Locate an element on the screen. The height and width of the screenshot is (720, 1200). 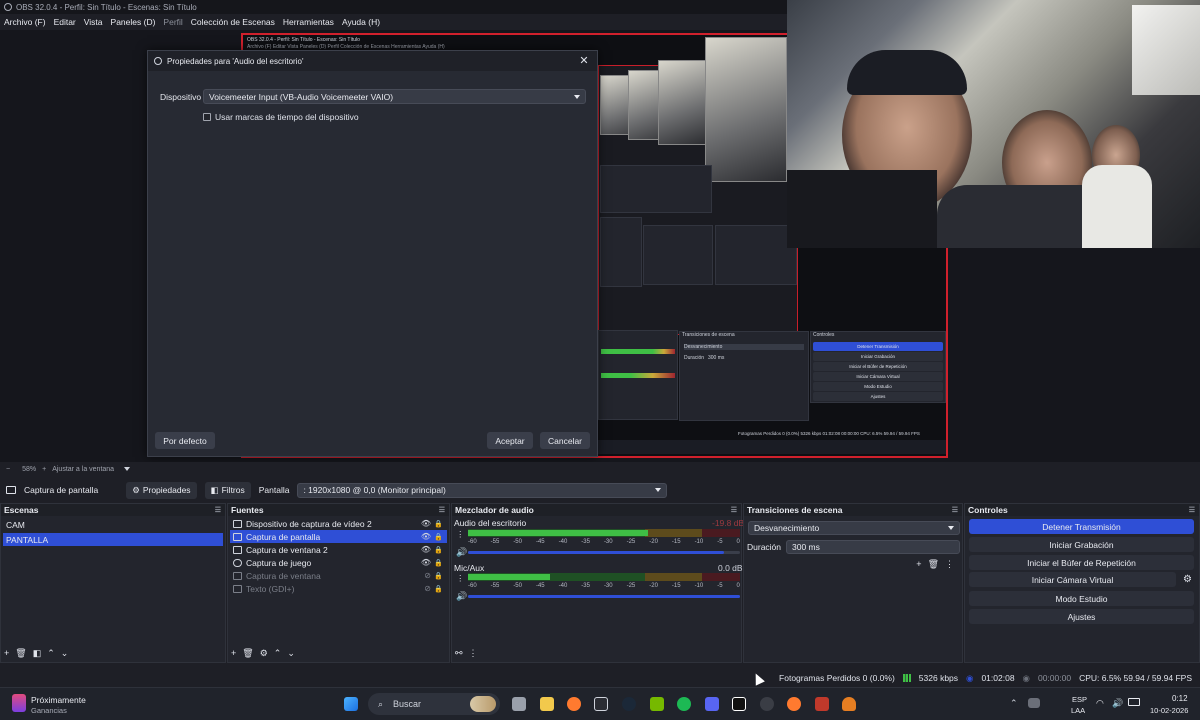
transition-select: Desvanecimiento is located at coordinates (854, 528).